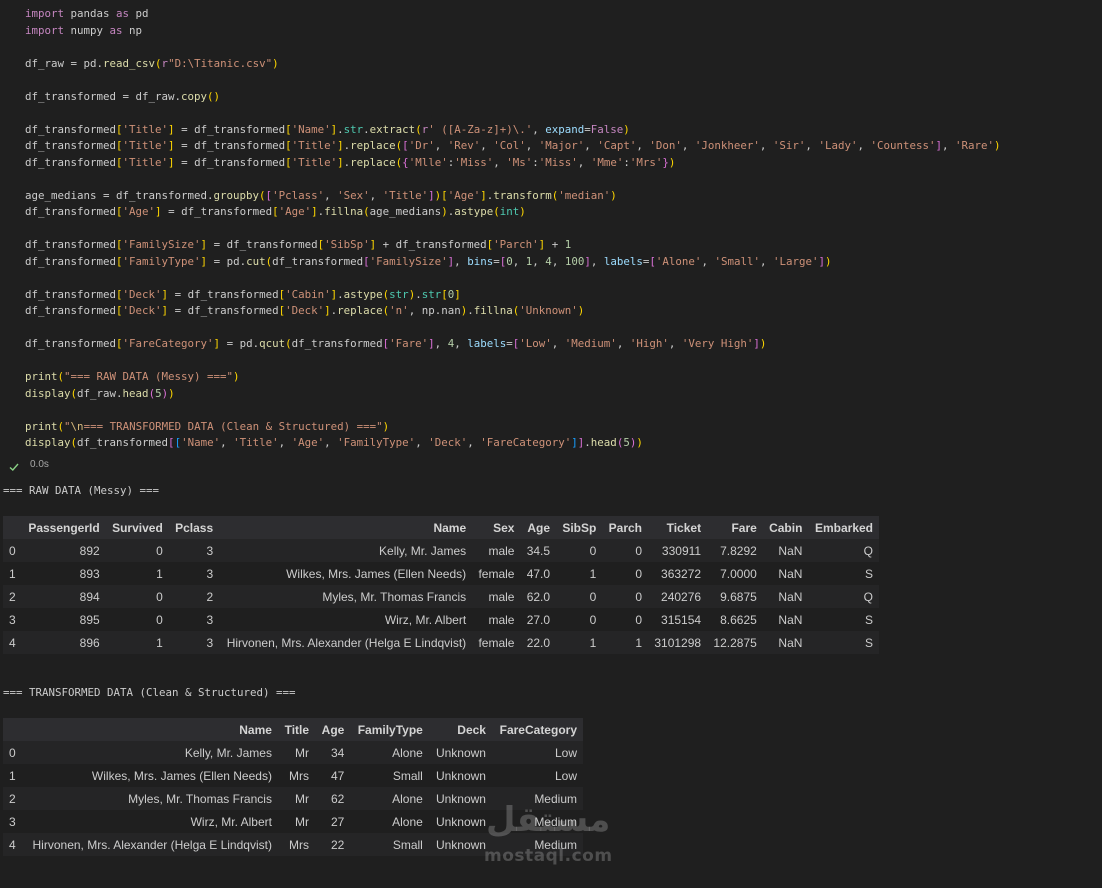 The width and height of the screenshot is (1102, 888). What do you see at coordinates (293, 821) in the screenshot?
I see `table-row: 3 Wirz, Mr. Albert Mr 27 Alone Unknown Medium` at bounding box center [293, 821].